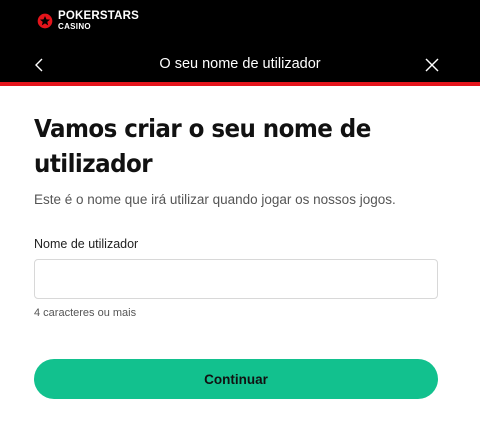 The height and width of the screenshot is (443, 480). Describe the element at coordinates (74, 26) in the screenshot. I see `logo-subname: CASINO` at that location.